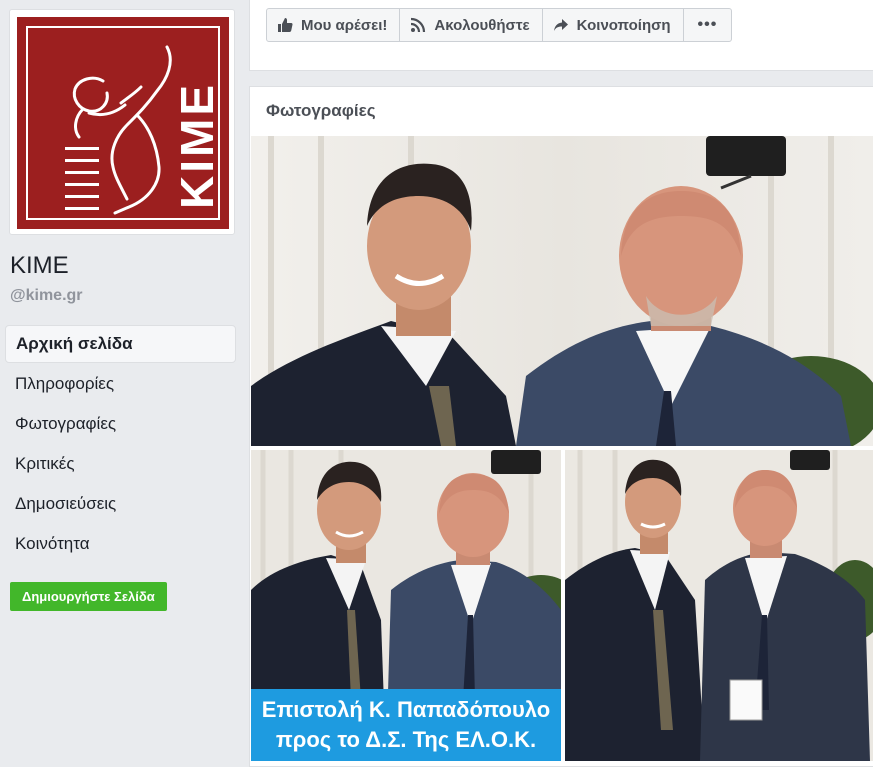 The image size is (873, 767). I want to click on like-button: Μου αρέσει!, so click(333, 25).